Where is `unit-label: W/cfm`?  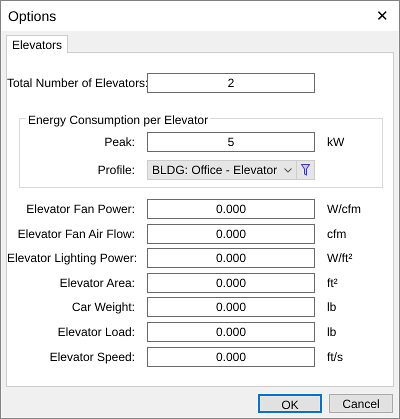
unit-label: W/cfm is located at coordinates (344, 209).